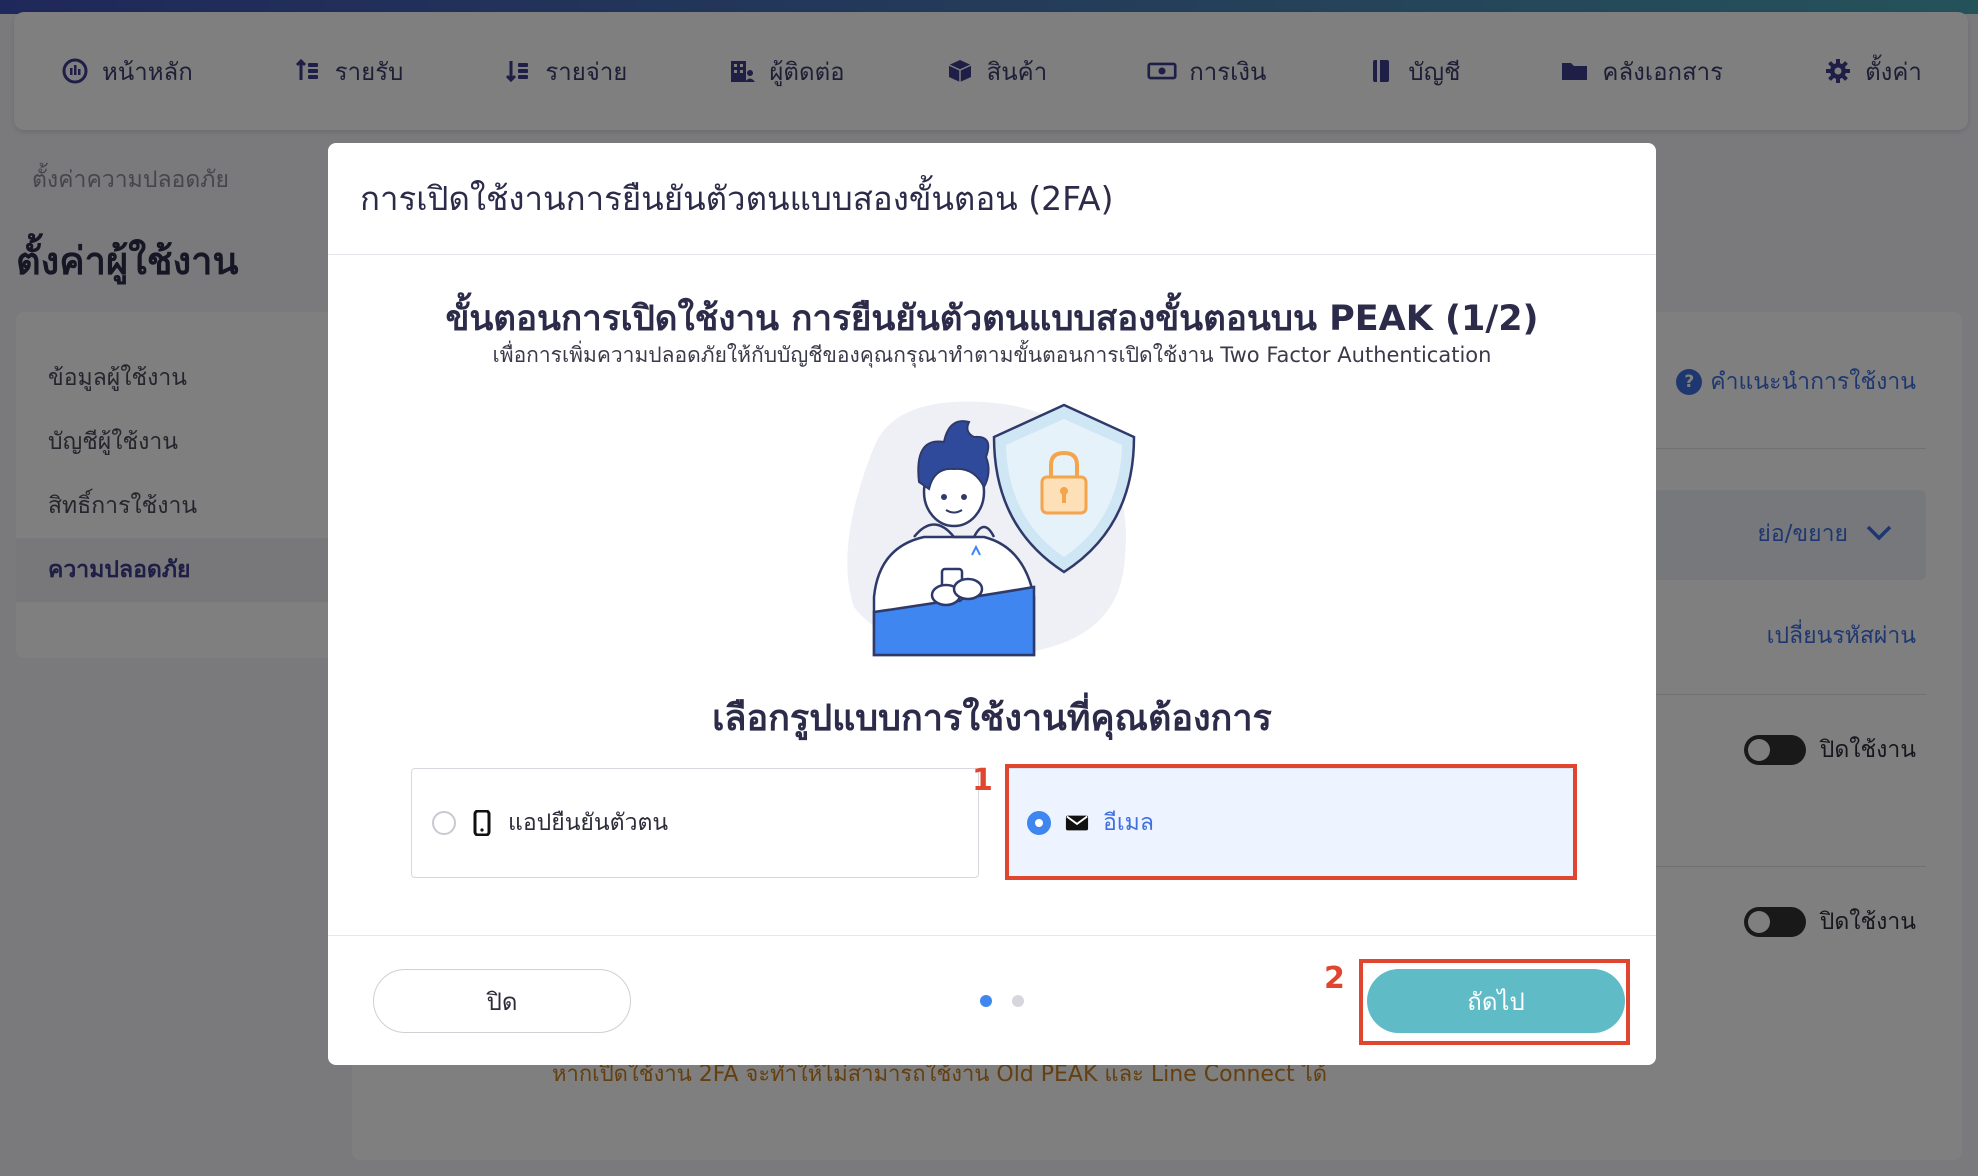  Describe the element at coordinates (444, 823) in the screenshot. I see `radio-authenticator-app` at that location.